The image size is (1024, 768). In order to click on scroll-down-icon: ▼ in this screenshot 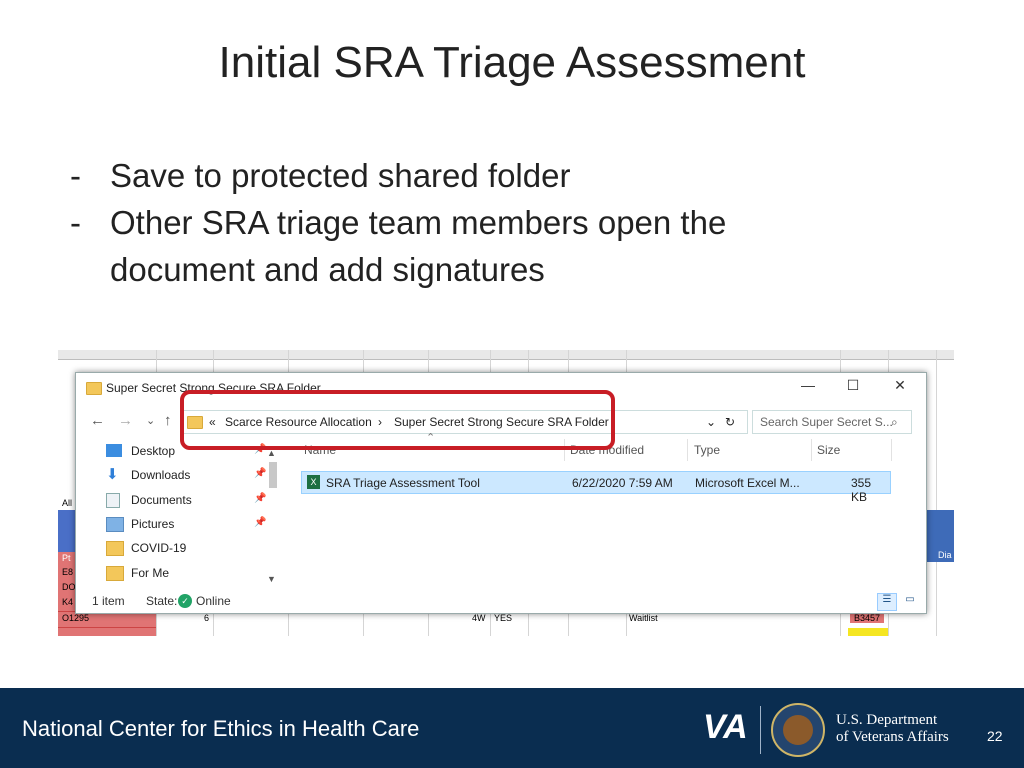, I will do `click(271, 579)`.